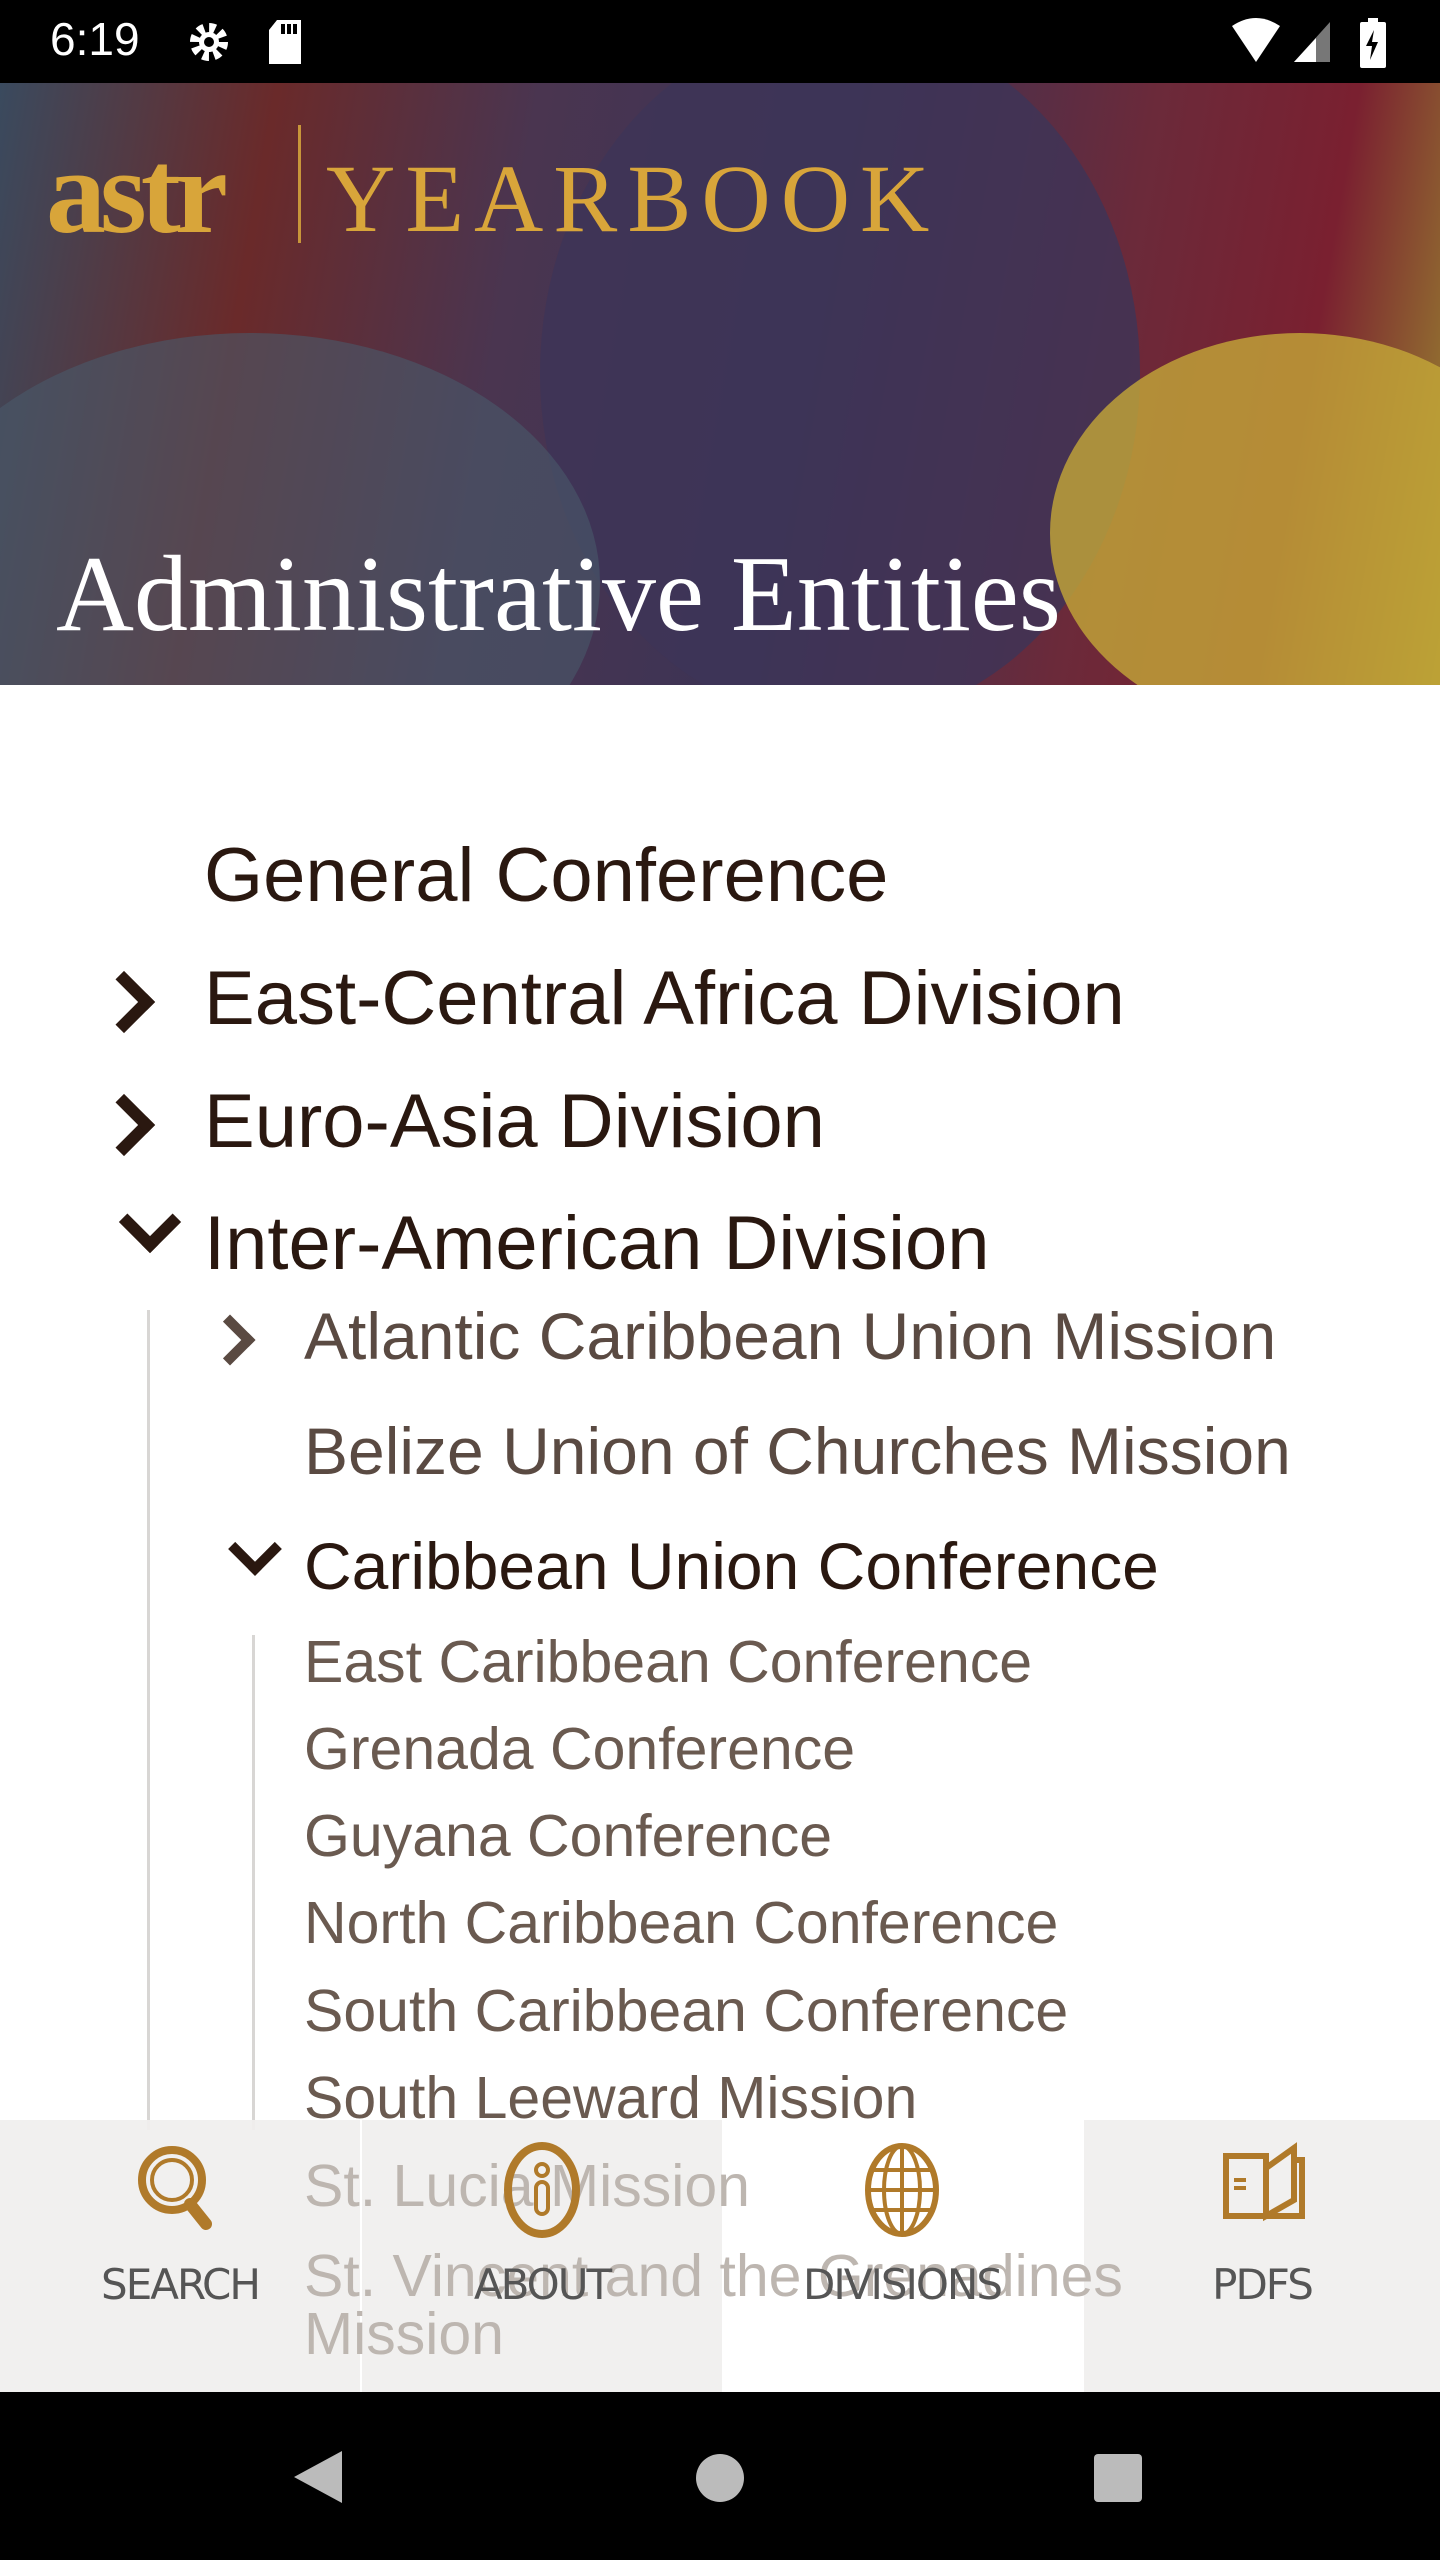 This screenshot has width=1440, height=2560. I want to click on nav-pdfs-button: PDFS, so click(1262, 2256).